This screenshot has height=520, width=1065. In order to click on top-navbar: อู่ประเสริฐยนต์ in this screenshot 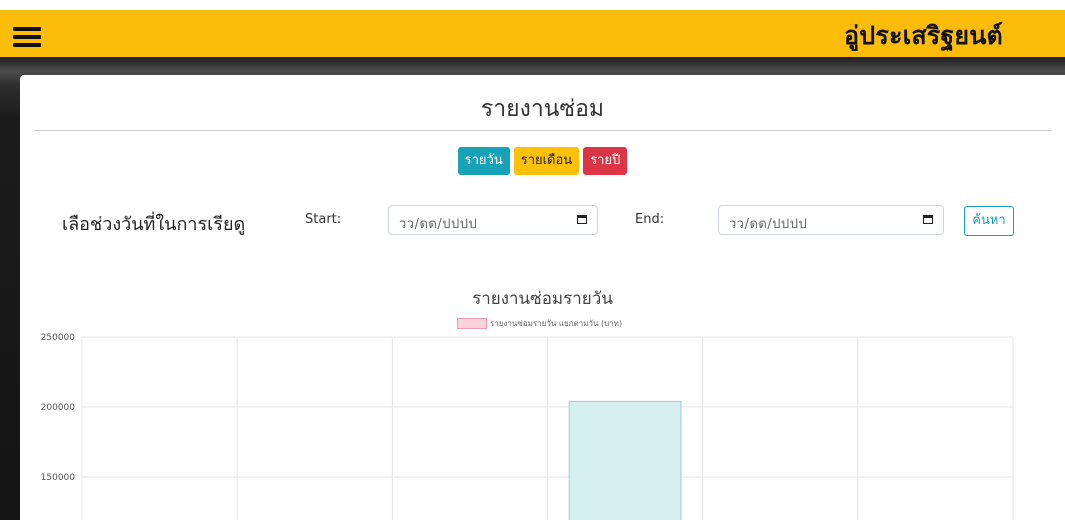, I will do `click(532, 33)`.